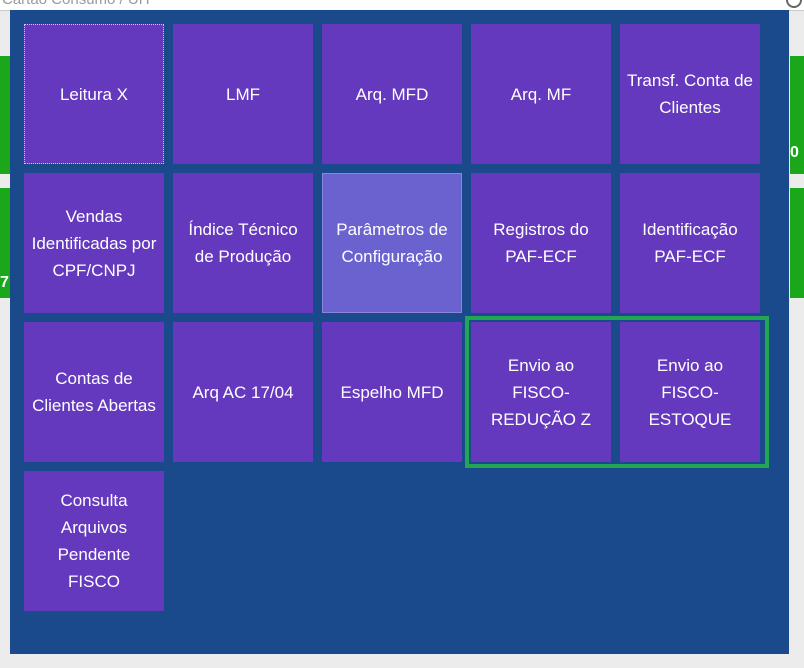 This screenshot has width=804, height=668. I want to click on tile-contas-clientes-abertas: Contas de Clientes Abertas, so click(94, 392).